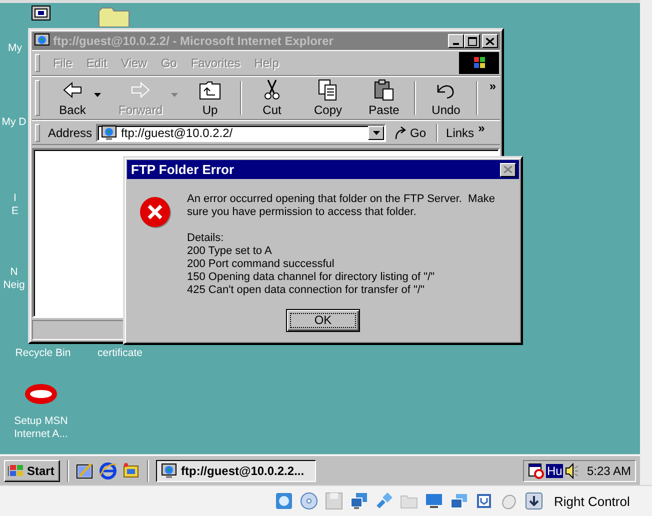 Image resolution: width=652 pixels, height=516 pixels. I want to click on toolbar-button: Up, so click(210, 98).